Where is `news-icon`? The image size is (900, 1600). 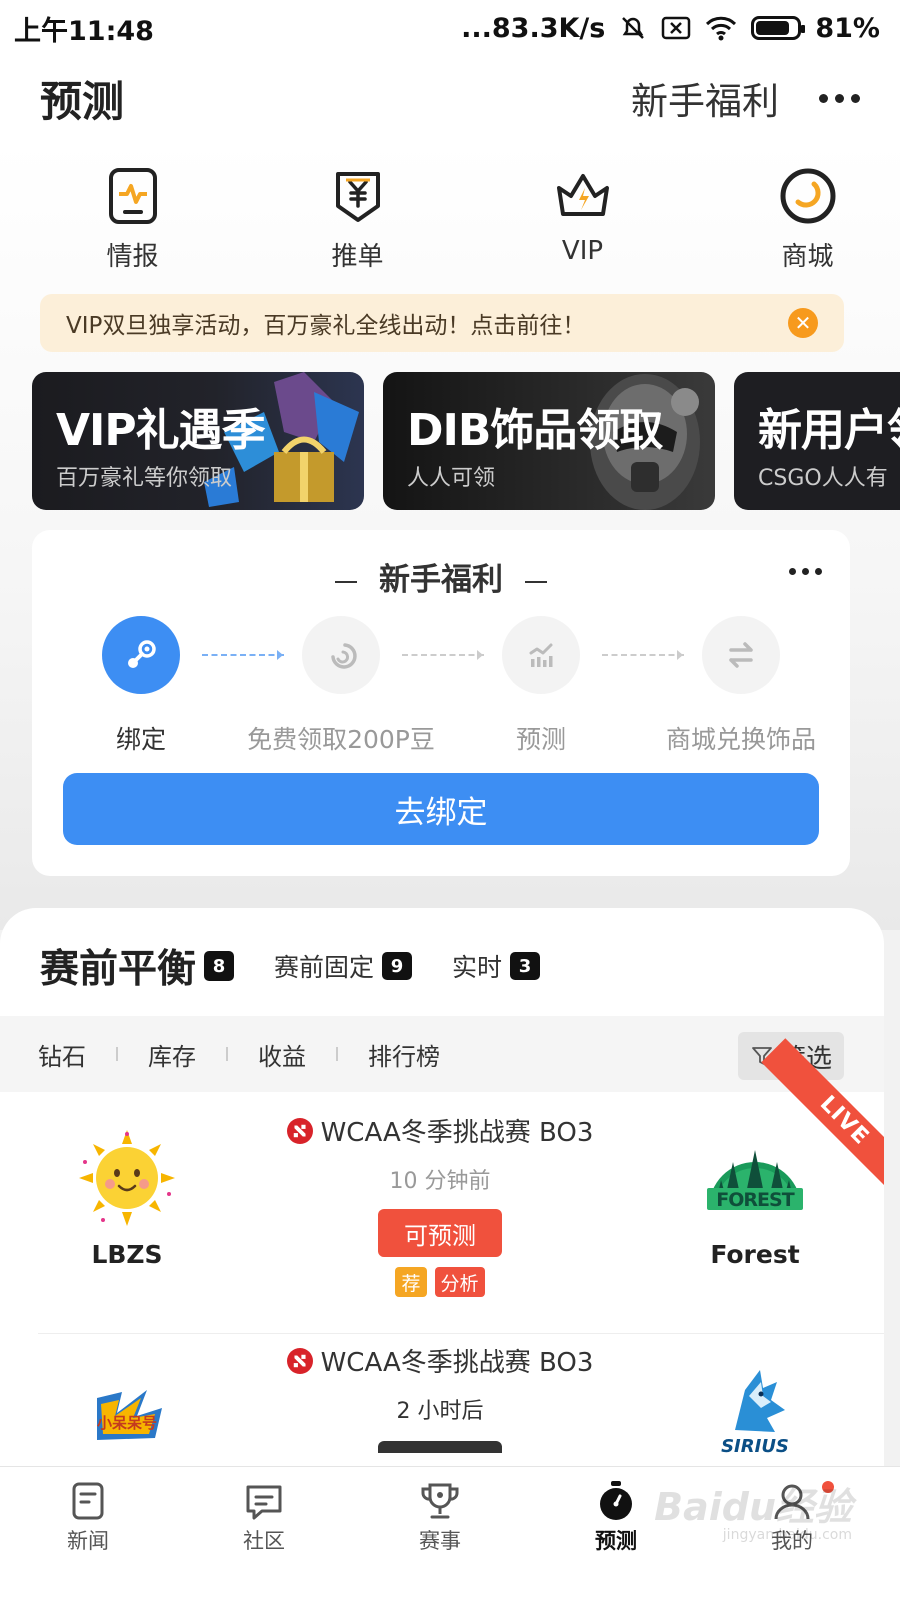
news-icon is located at coordinates (88, 1501).